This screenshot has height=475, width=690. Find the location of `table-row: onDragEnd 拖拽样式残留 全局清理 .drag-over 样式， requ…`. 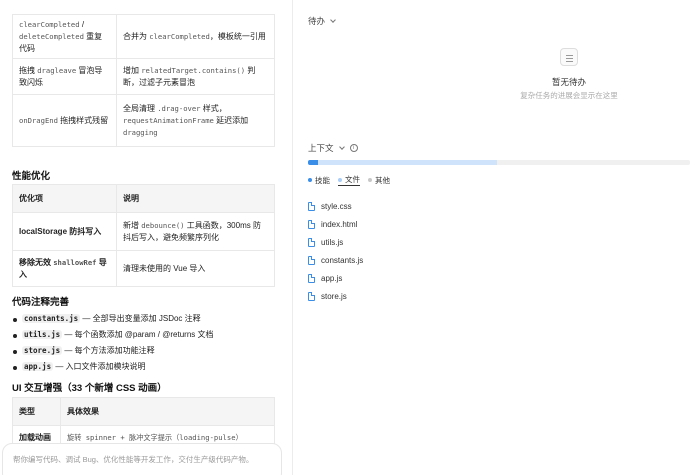

table-row: onDragEnd 拖拽样式残留 全局清理 .drag-over 样式， requ… is located at coordinates (143, 120).